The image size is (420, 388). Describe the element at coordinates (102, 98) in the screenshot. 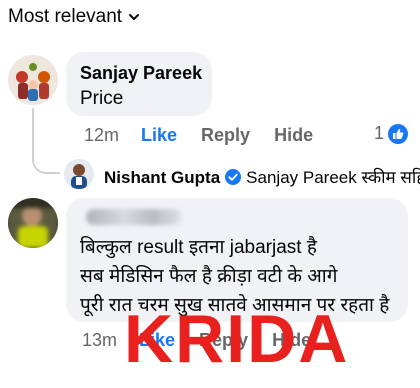

I see `comment-text: Price` at that location.